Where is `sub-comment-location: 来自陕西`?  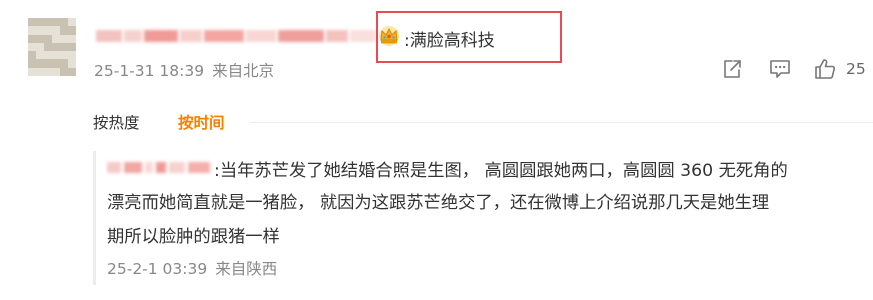 sub-comment-location: 来自陕西 is located at coordinates (246, 269).